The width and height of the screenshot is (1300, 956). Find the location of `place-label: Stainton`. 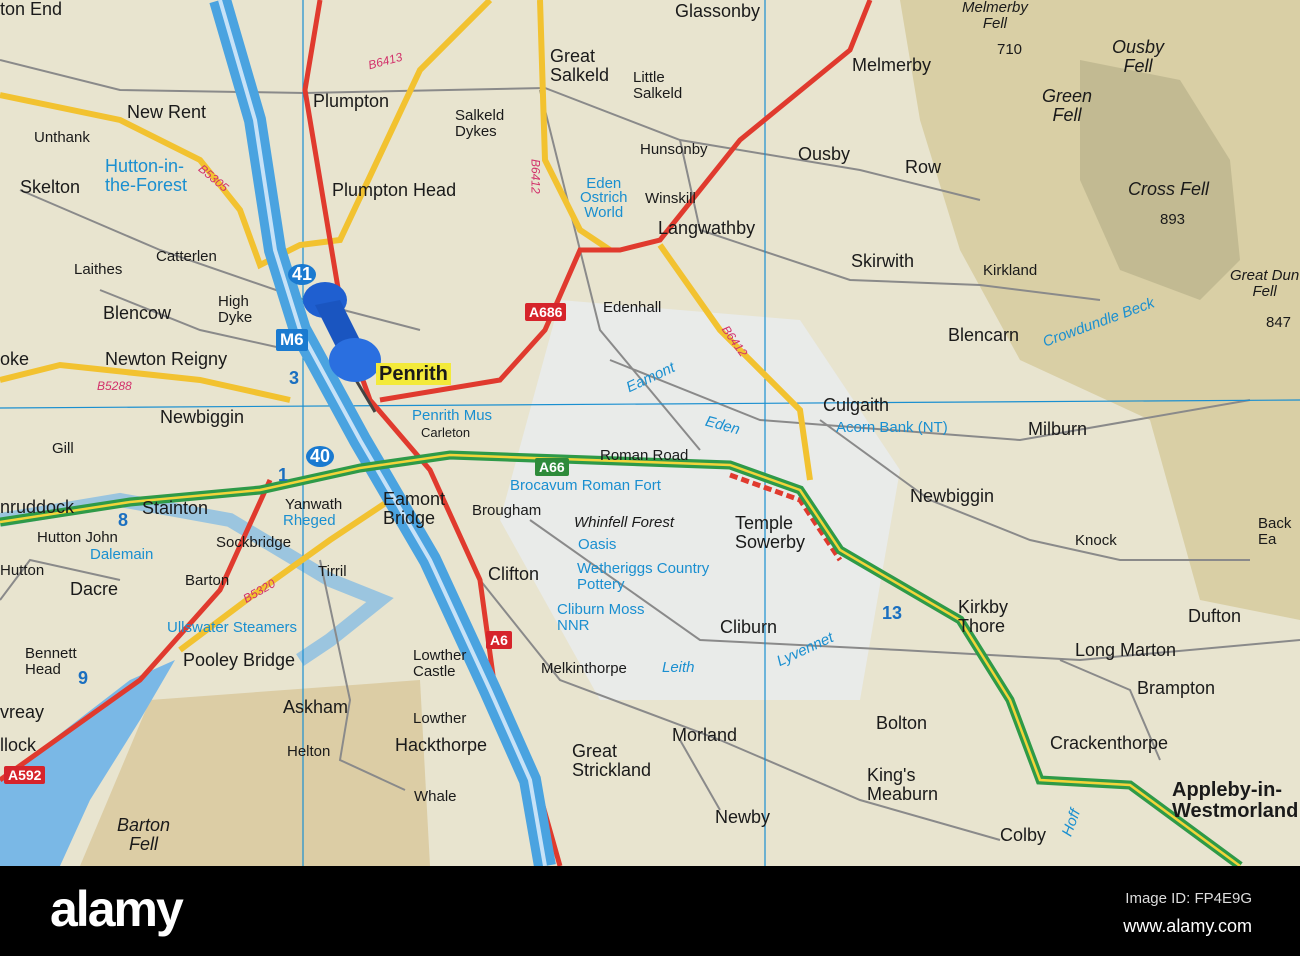

place-label: Stainton is located at coordinates (175, 508).